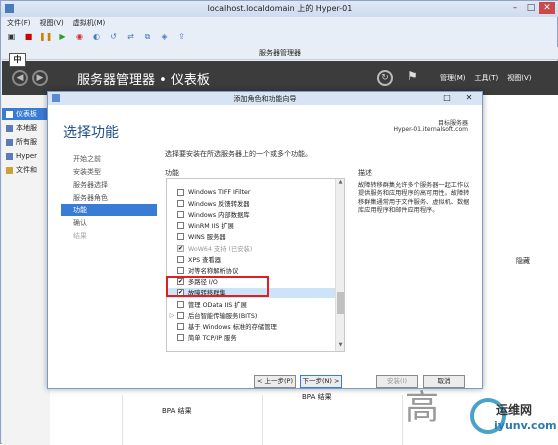  What do you see at coordinates (79, 37) in the screenshot?
I see `reset-icon: ◉` at bounding box center [79, 37].